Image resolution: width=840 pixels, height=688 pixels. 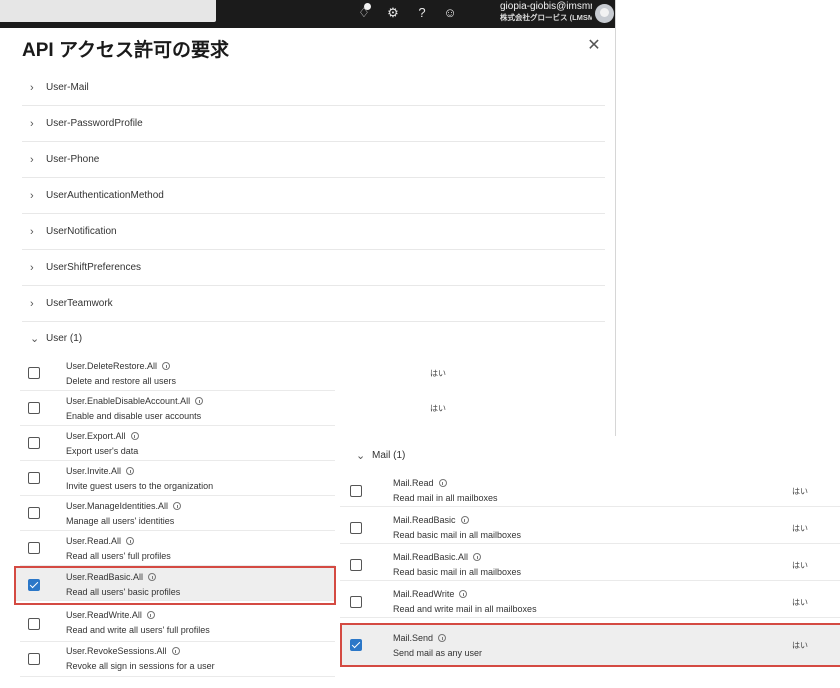 I want to click on permission-description: Revoke all sign in sessions for a user, so click(x=140, y=666).